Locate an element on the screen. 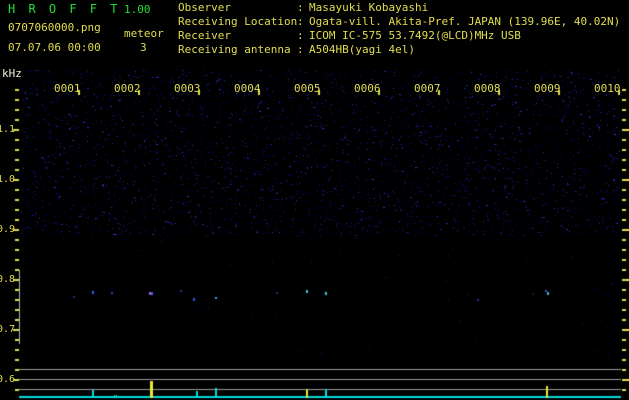 The width and height of the screenshot is (629, 400). output-filename: 0707060000.png is located at coordinates (54, 27).